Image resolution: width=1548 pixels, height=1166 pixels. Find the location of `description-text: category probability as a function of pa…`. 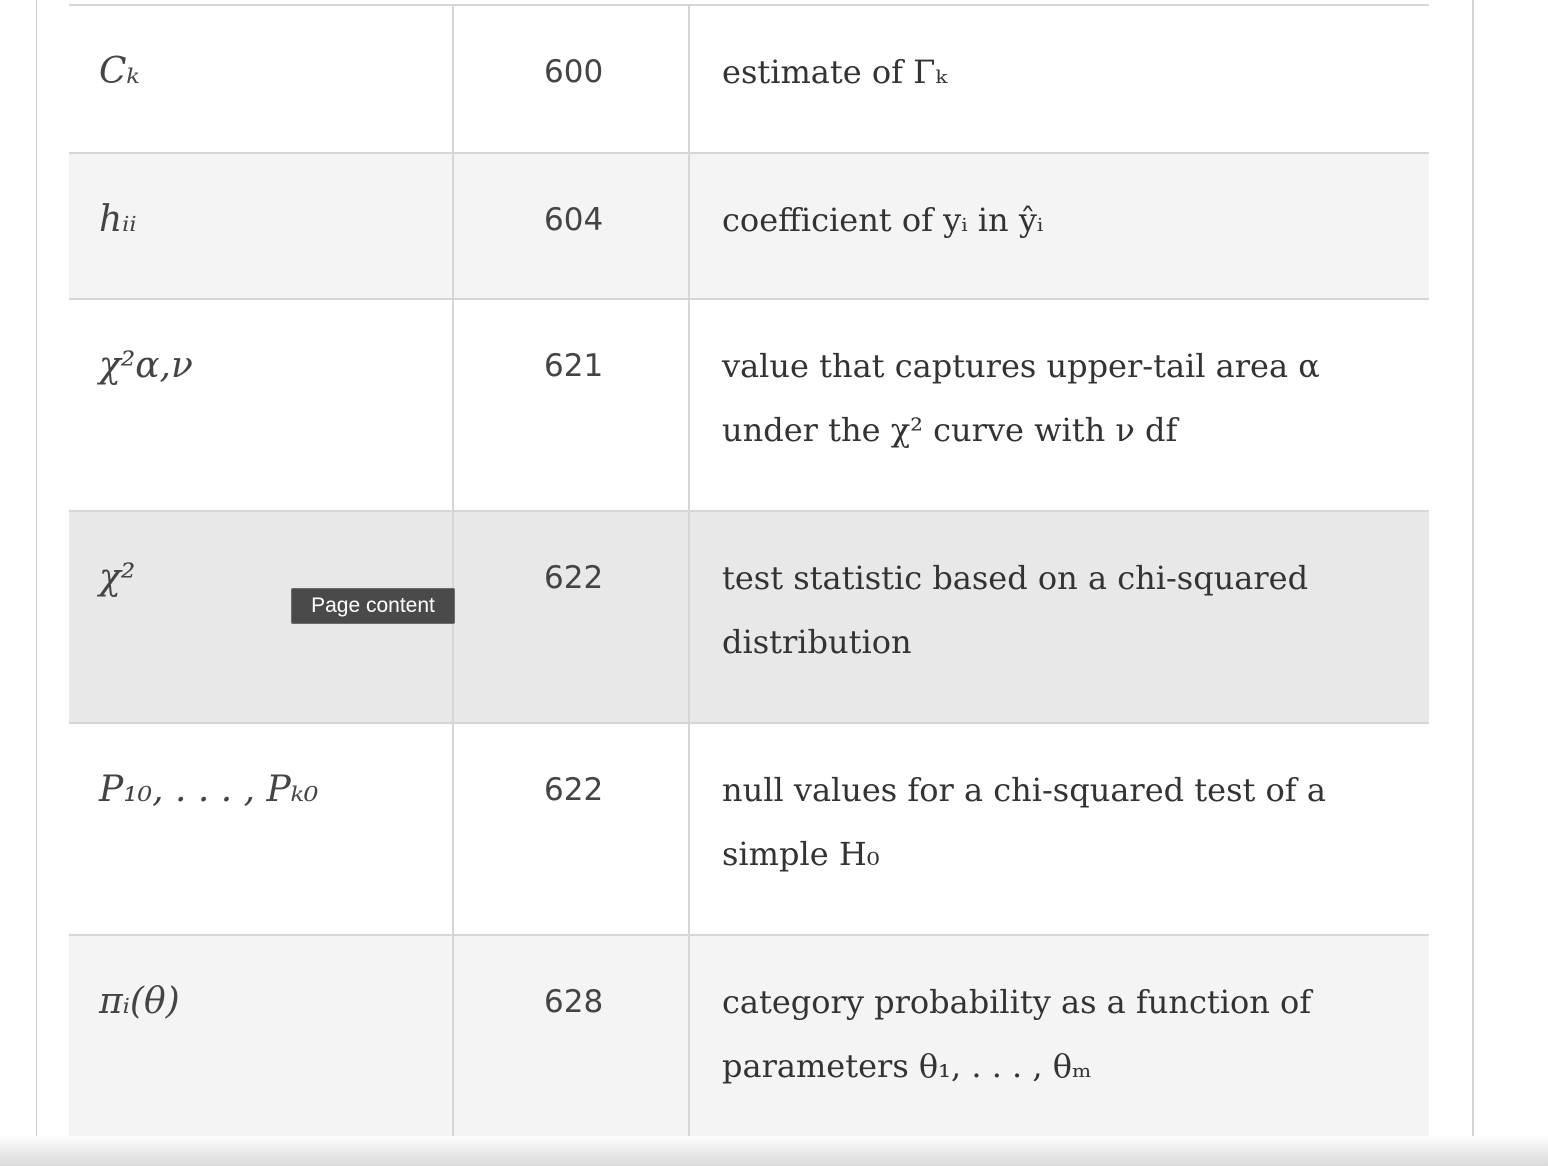

description-text: category probability as a function of pa… is located at coordinates (1017, 1034).